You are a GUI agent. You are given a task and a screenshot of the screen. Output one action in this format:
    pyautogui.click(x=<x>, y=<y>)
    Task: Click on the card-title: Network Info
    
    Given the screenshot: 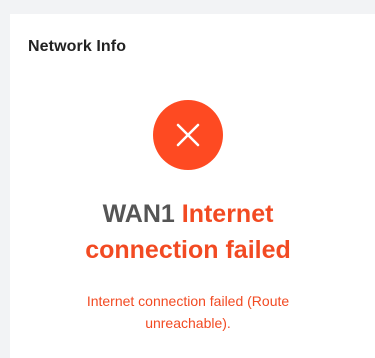 What is the action you would take?
    pyautogui.click(x=77, y=46)
    